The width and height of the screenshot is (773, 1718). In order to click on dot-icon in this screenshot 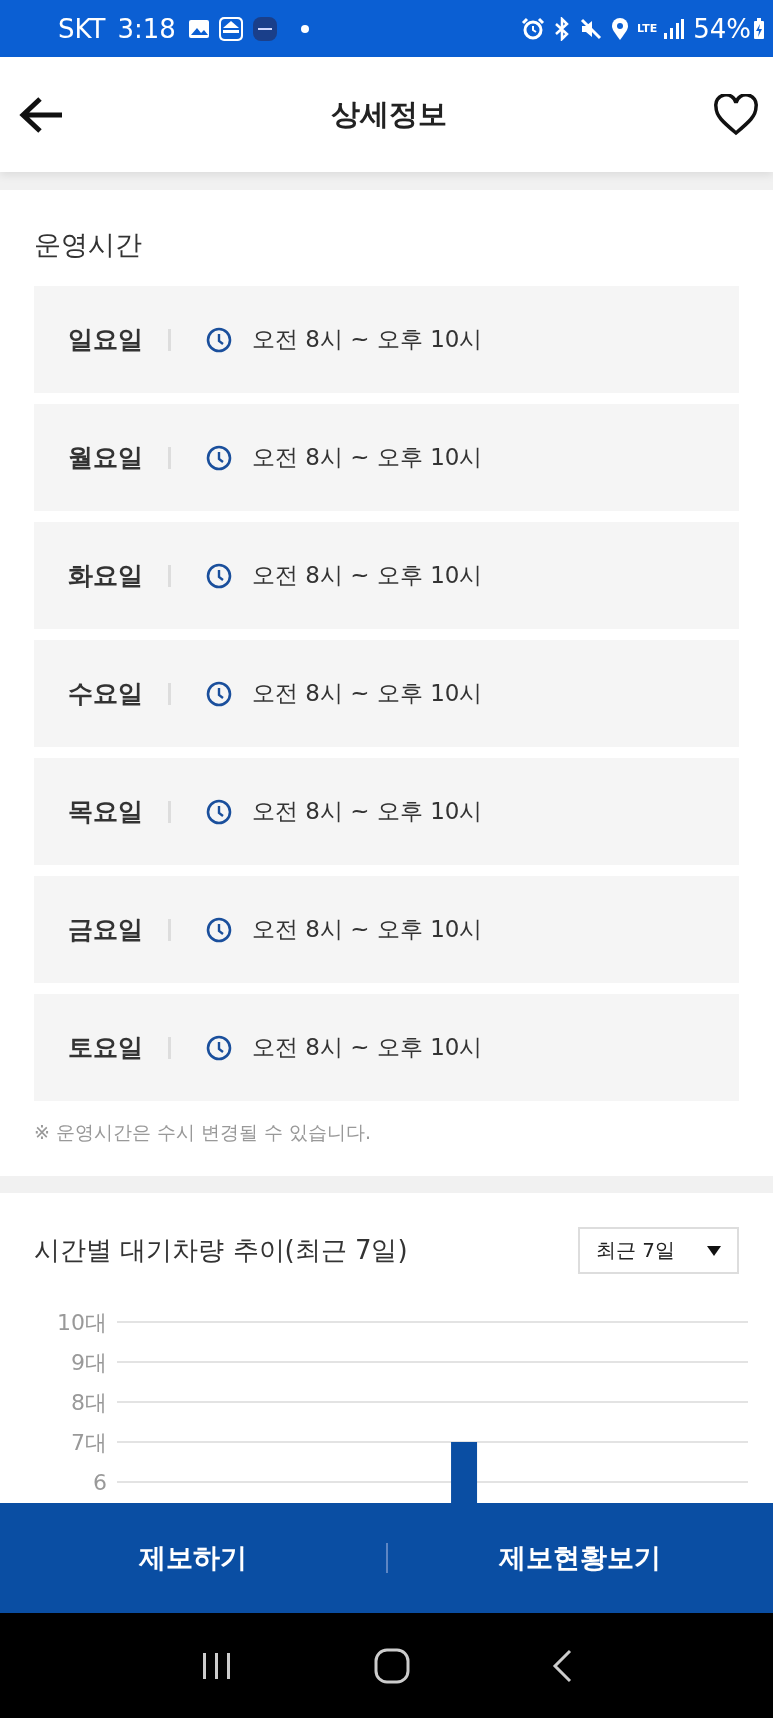, I will do `click(304, 28)`.